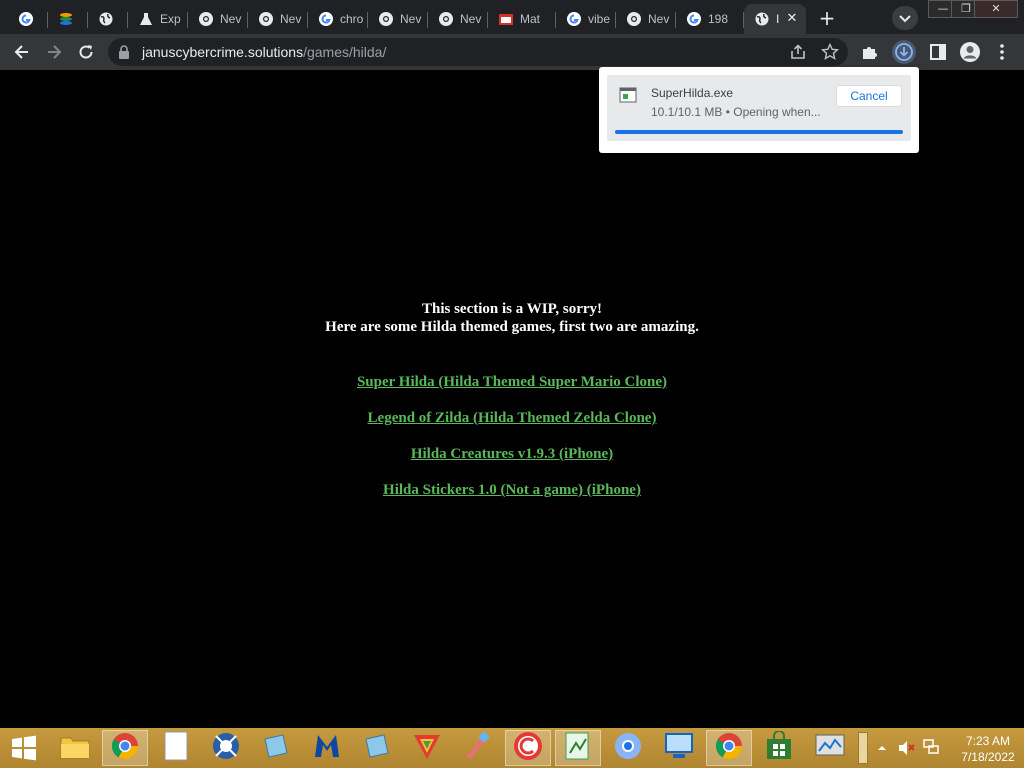 The height and width of the screenshot is (768, 1024). I want to click on url-path: /games/hilda/, so click(345, 52).